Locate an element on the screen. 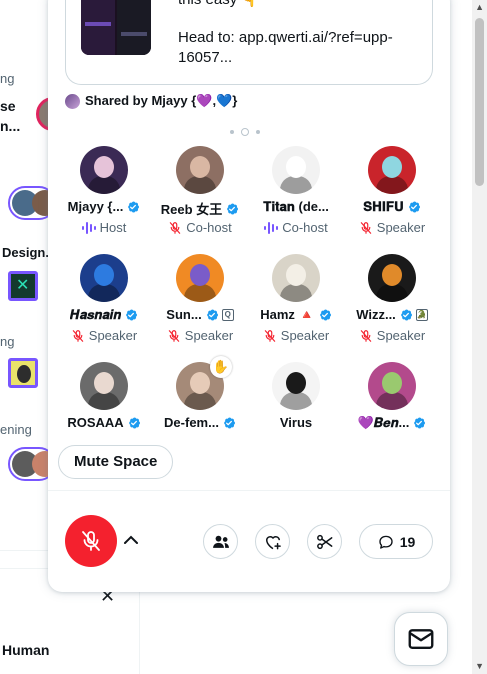  people-icon is located at coordinates (220, 541).